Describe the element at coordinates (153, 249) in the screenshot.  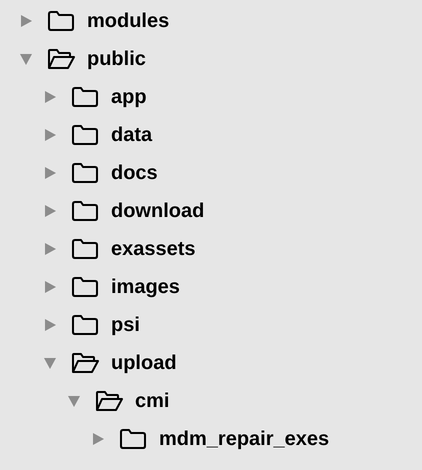
I see `folder-name: exassets` at that location.